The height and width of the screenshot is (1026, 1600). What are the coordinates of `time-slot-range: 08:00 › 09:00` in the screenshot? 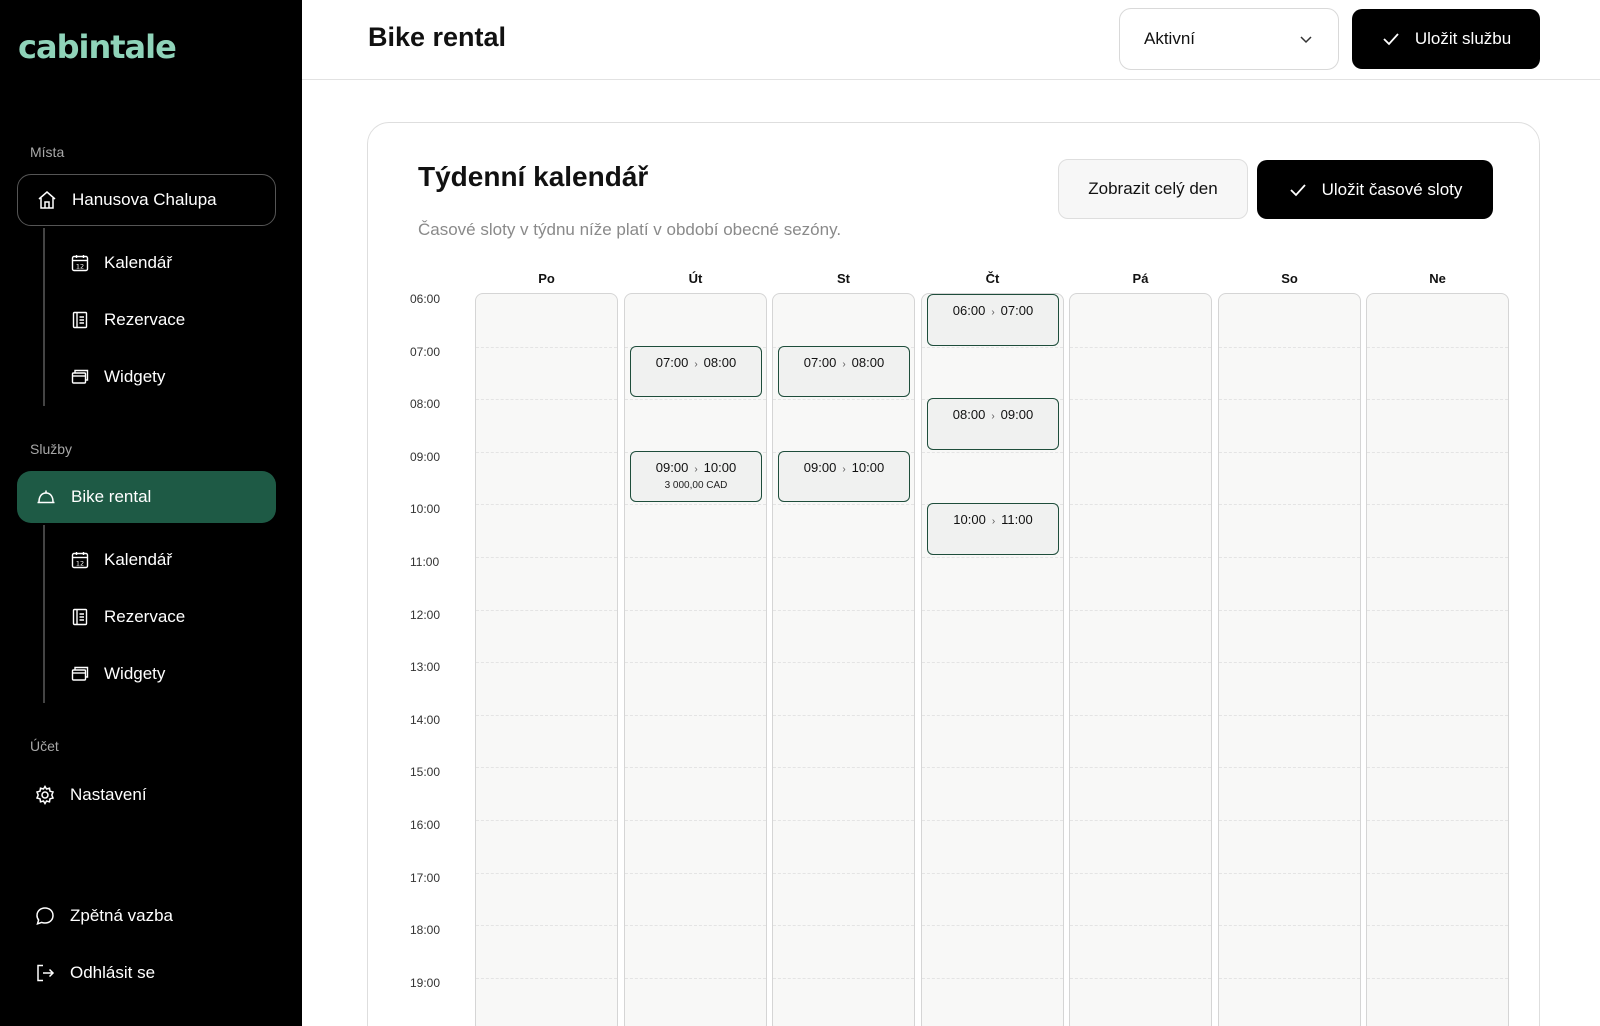 It's located at (993, 414).